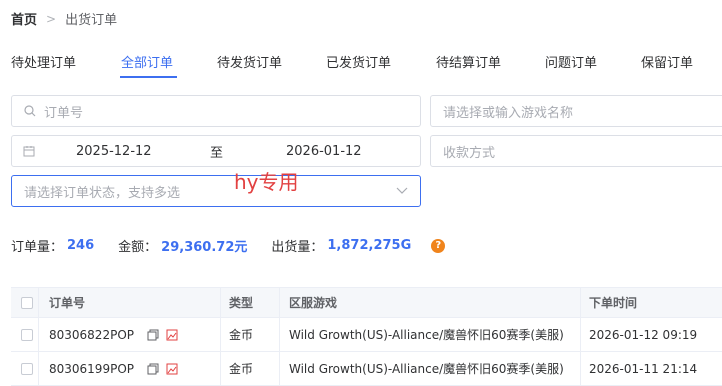 This screenshot has height=386, width=722. Describe the element at coordinates (91, 20) in the screenshot. I see `breadcrumb-current: 出货订单` at that location.